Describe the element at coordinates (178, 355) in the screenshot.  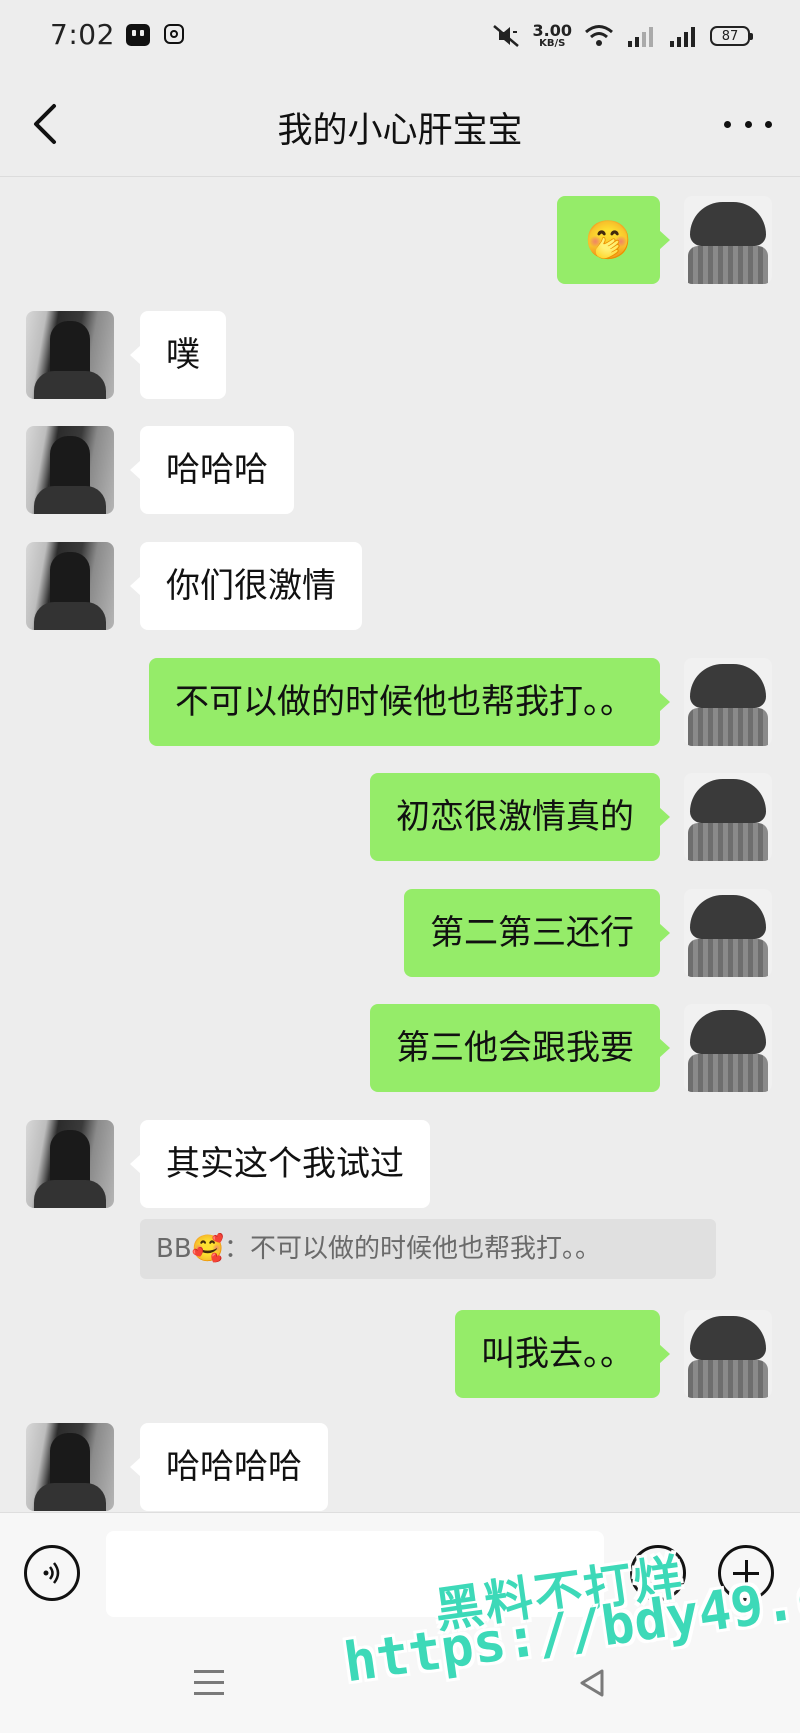
I see `message-bubble-incoming: 噗` at that location.